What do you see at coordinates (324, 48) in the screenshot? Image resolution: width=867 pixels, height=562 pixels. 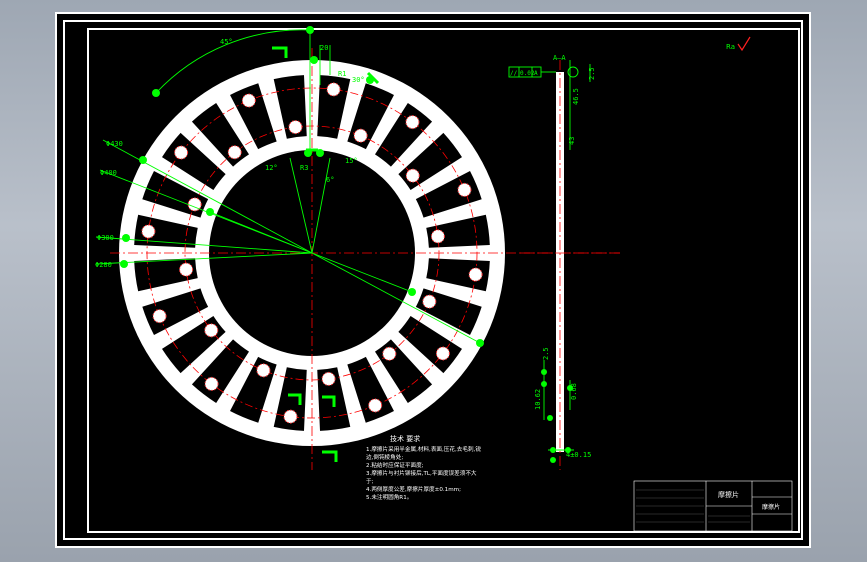 I see `dim-label-20: 20` at bounding box center [324, 48].